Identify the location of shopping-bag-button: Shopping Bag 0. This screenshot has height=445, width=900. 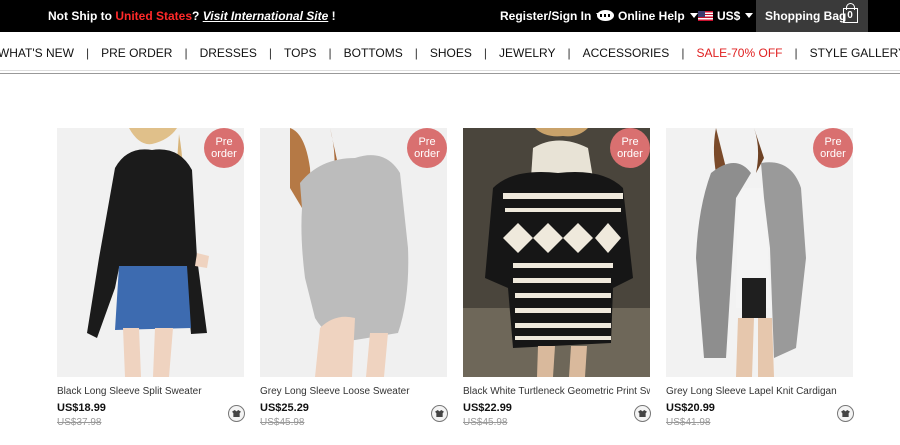
(812, 16).